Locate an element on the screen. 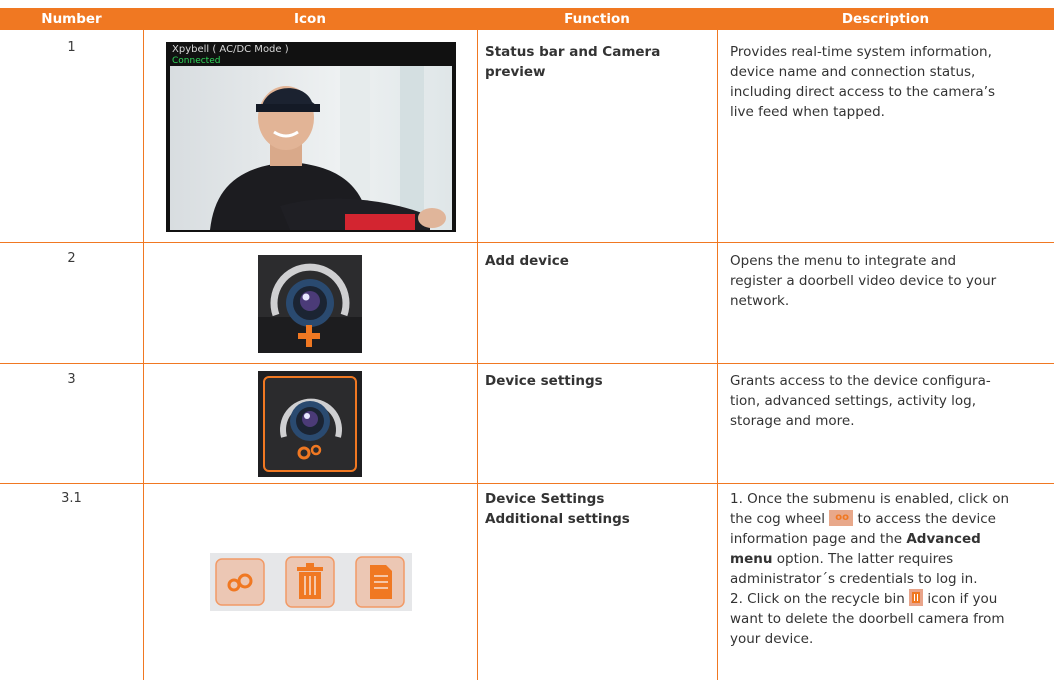 This screenshot has width=1054, height=680. header-number: Number is located at coordinates (71, 19).